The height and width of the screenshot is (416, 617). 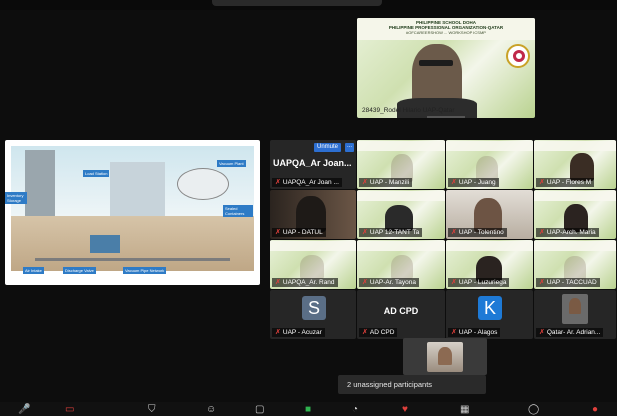 What do you see at coordinates (490, 308) in the screenshot?
I see `avatar-initial: K` at bounding box center [490, 308].